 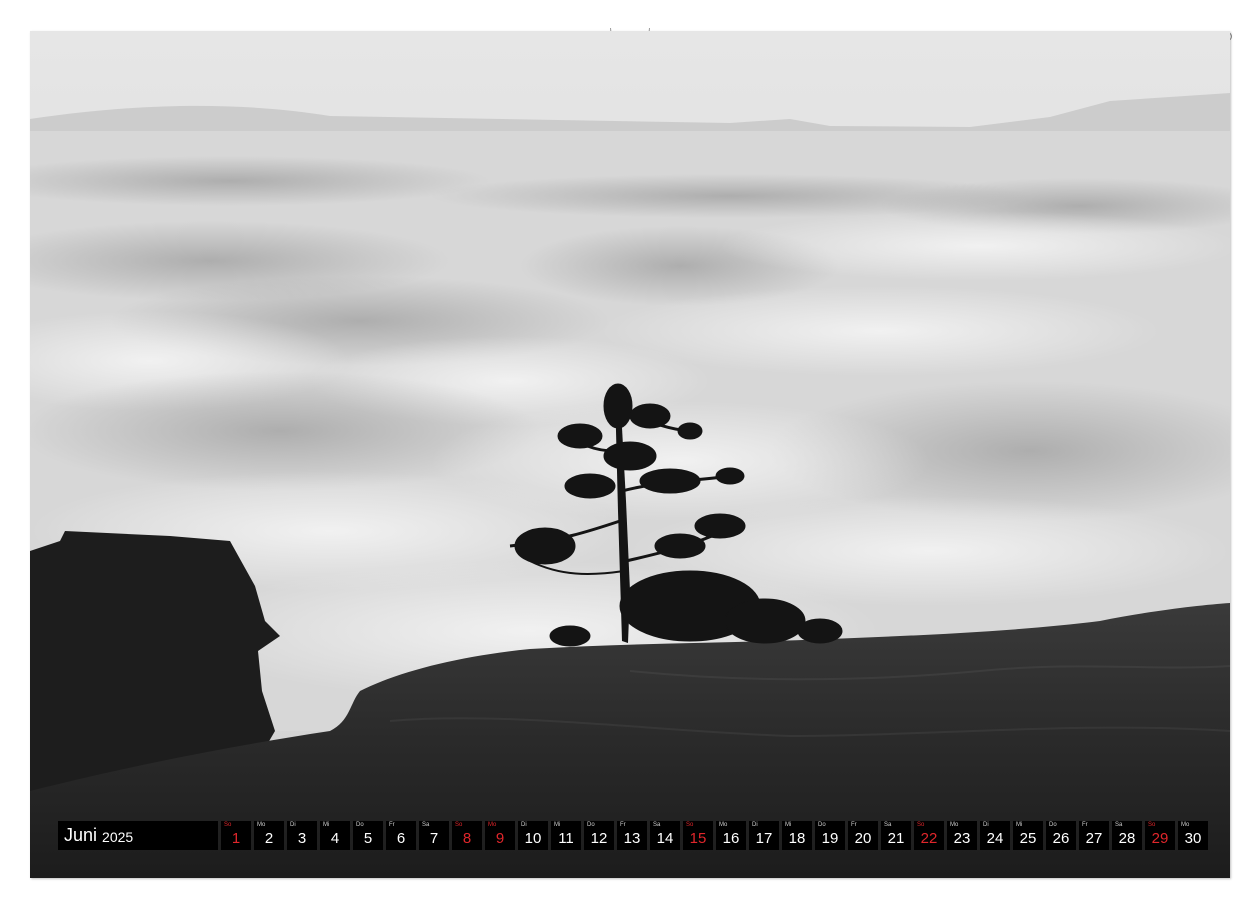 I want to click on calendar-day: Di 17, so click(x=764, y=835).